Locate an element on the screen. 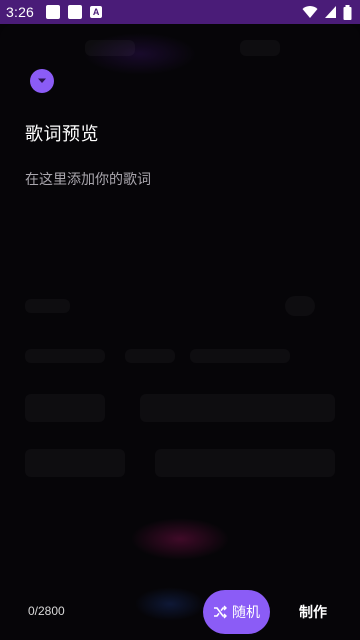 The width and height of the screenshot is (360, 640). random-button: 随机 is located at coordinates (236, 612).